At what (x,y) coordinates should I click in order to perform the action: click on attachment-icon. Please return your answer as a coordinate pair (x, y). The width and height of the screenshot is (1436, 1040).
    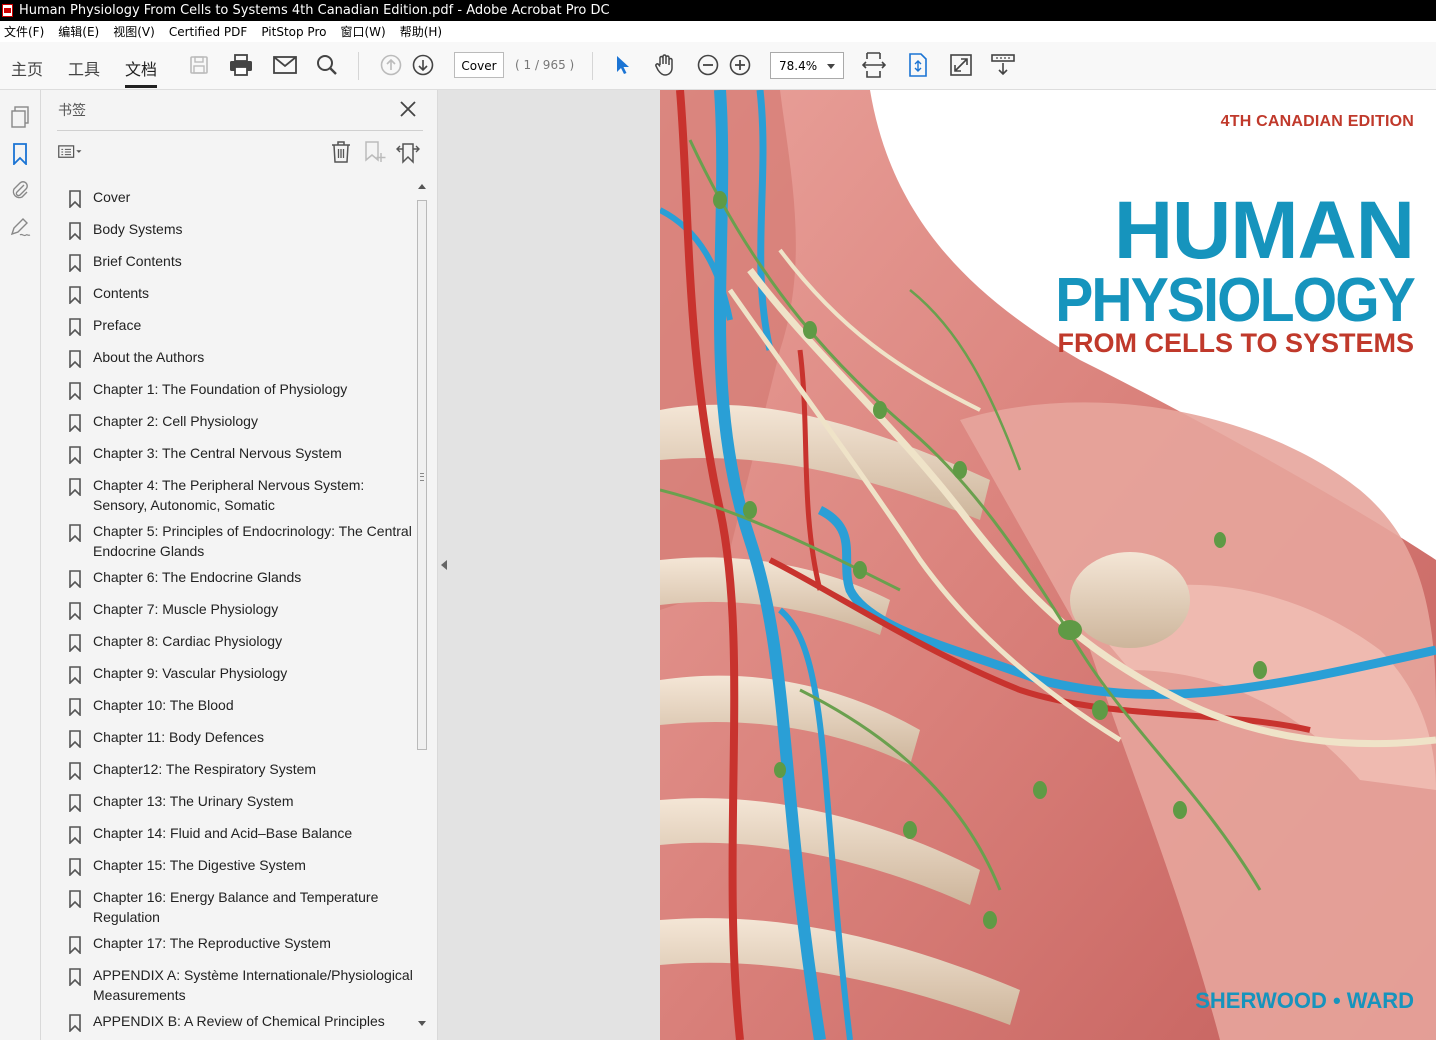
    Looking at the image, I should click on (20, 190).